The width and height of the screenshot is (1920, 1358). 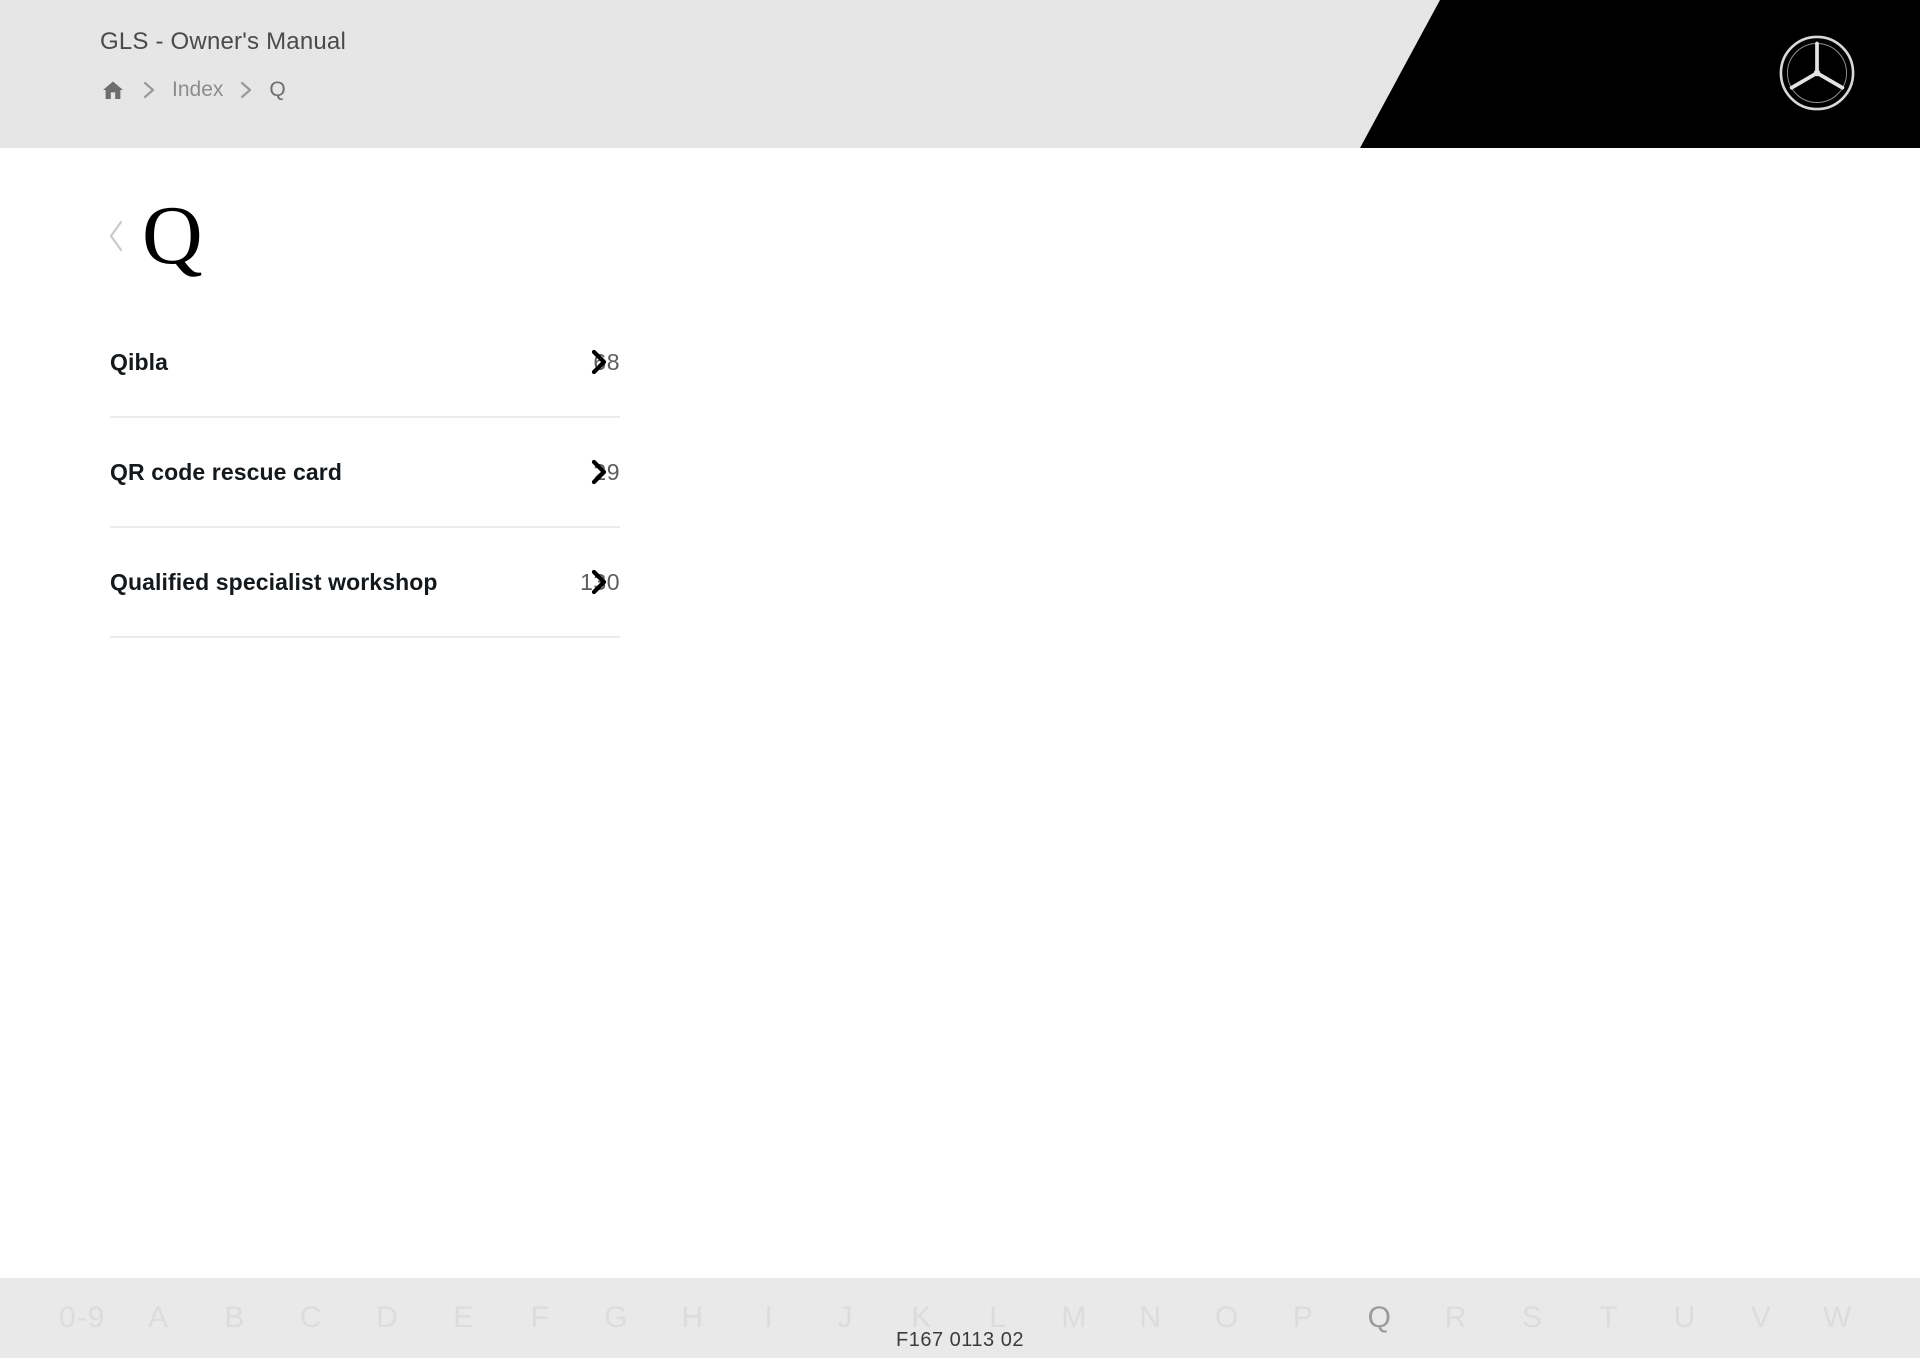 I want to click on page-header: GLS - Owner's Manual Index Q, so click(x=960, y=74).